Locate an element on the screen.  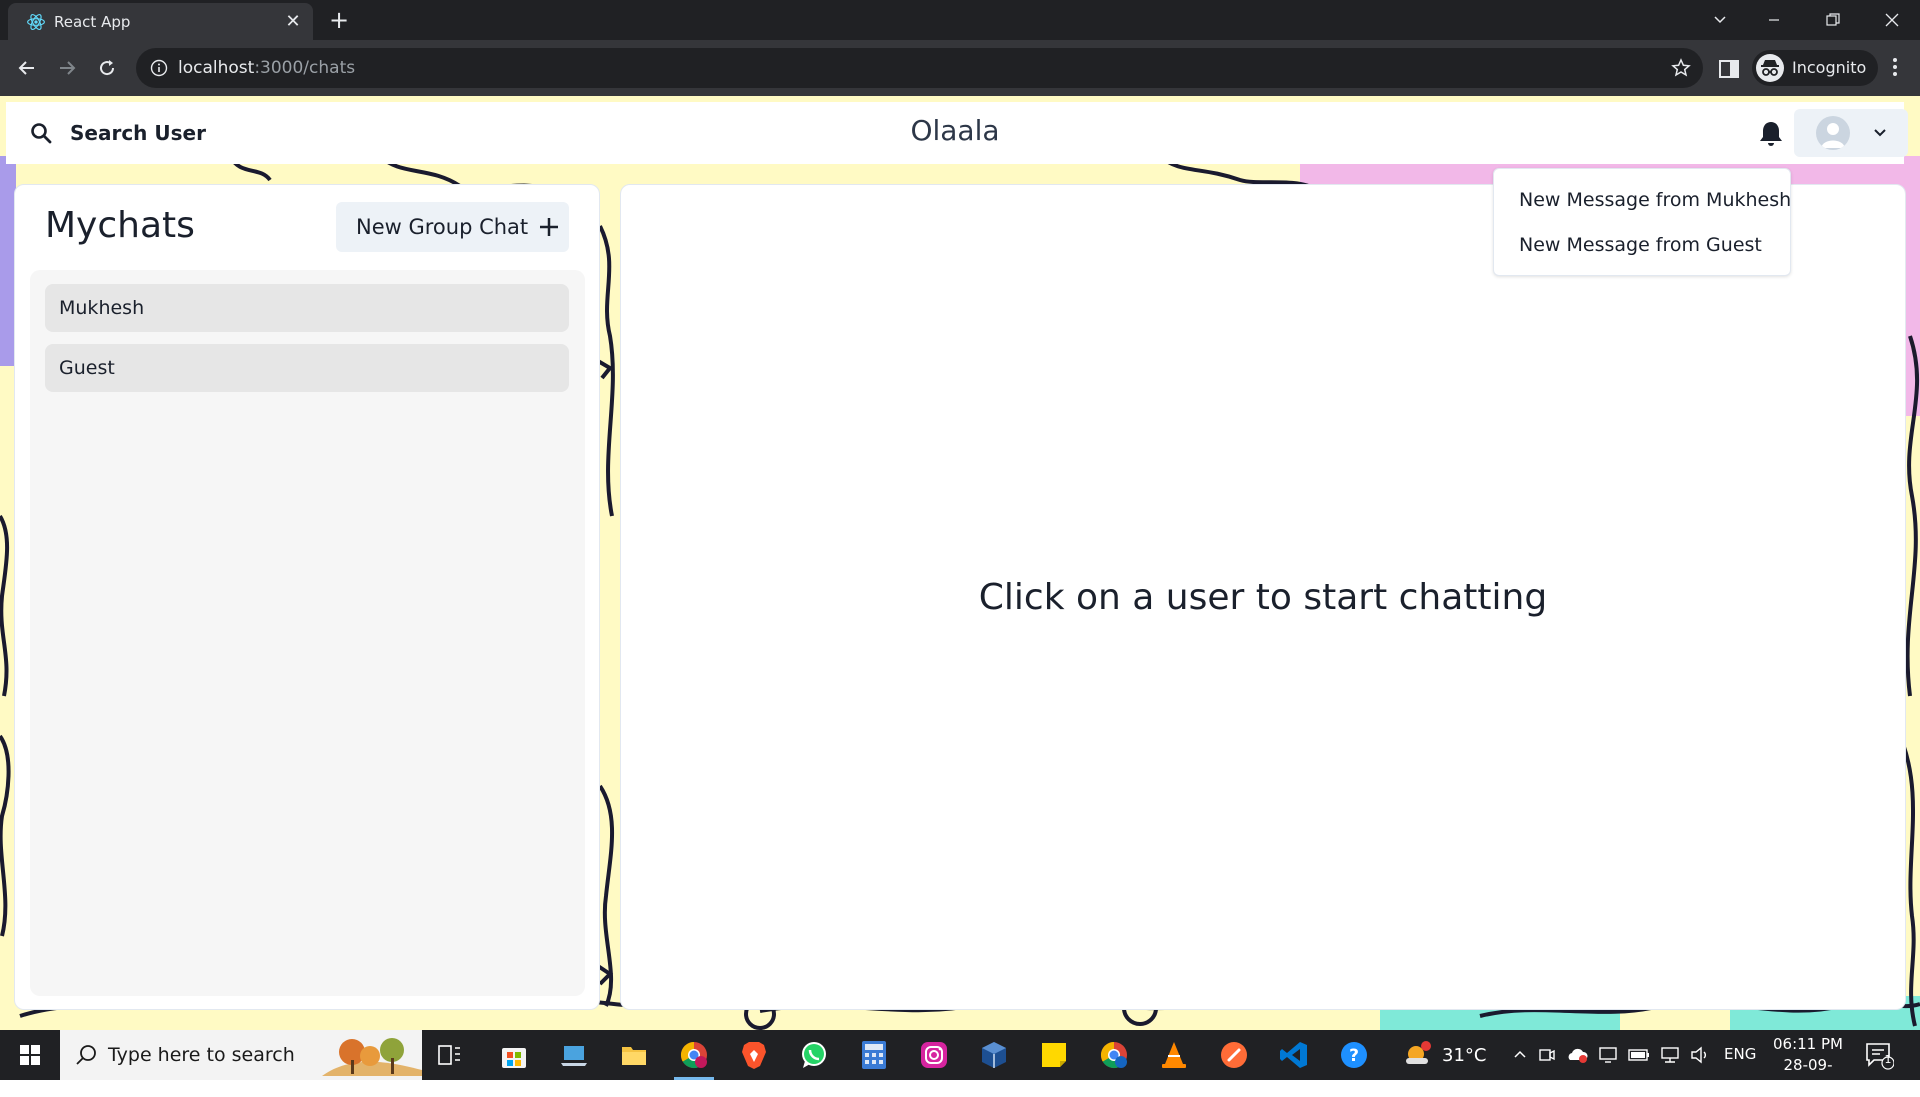
browser-toolbar: localhost:3000/chats Incognito is located at coordinates (960, 68).